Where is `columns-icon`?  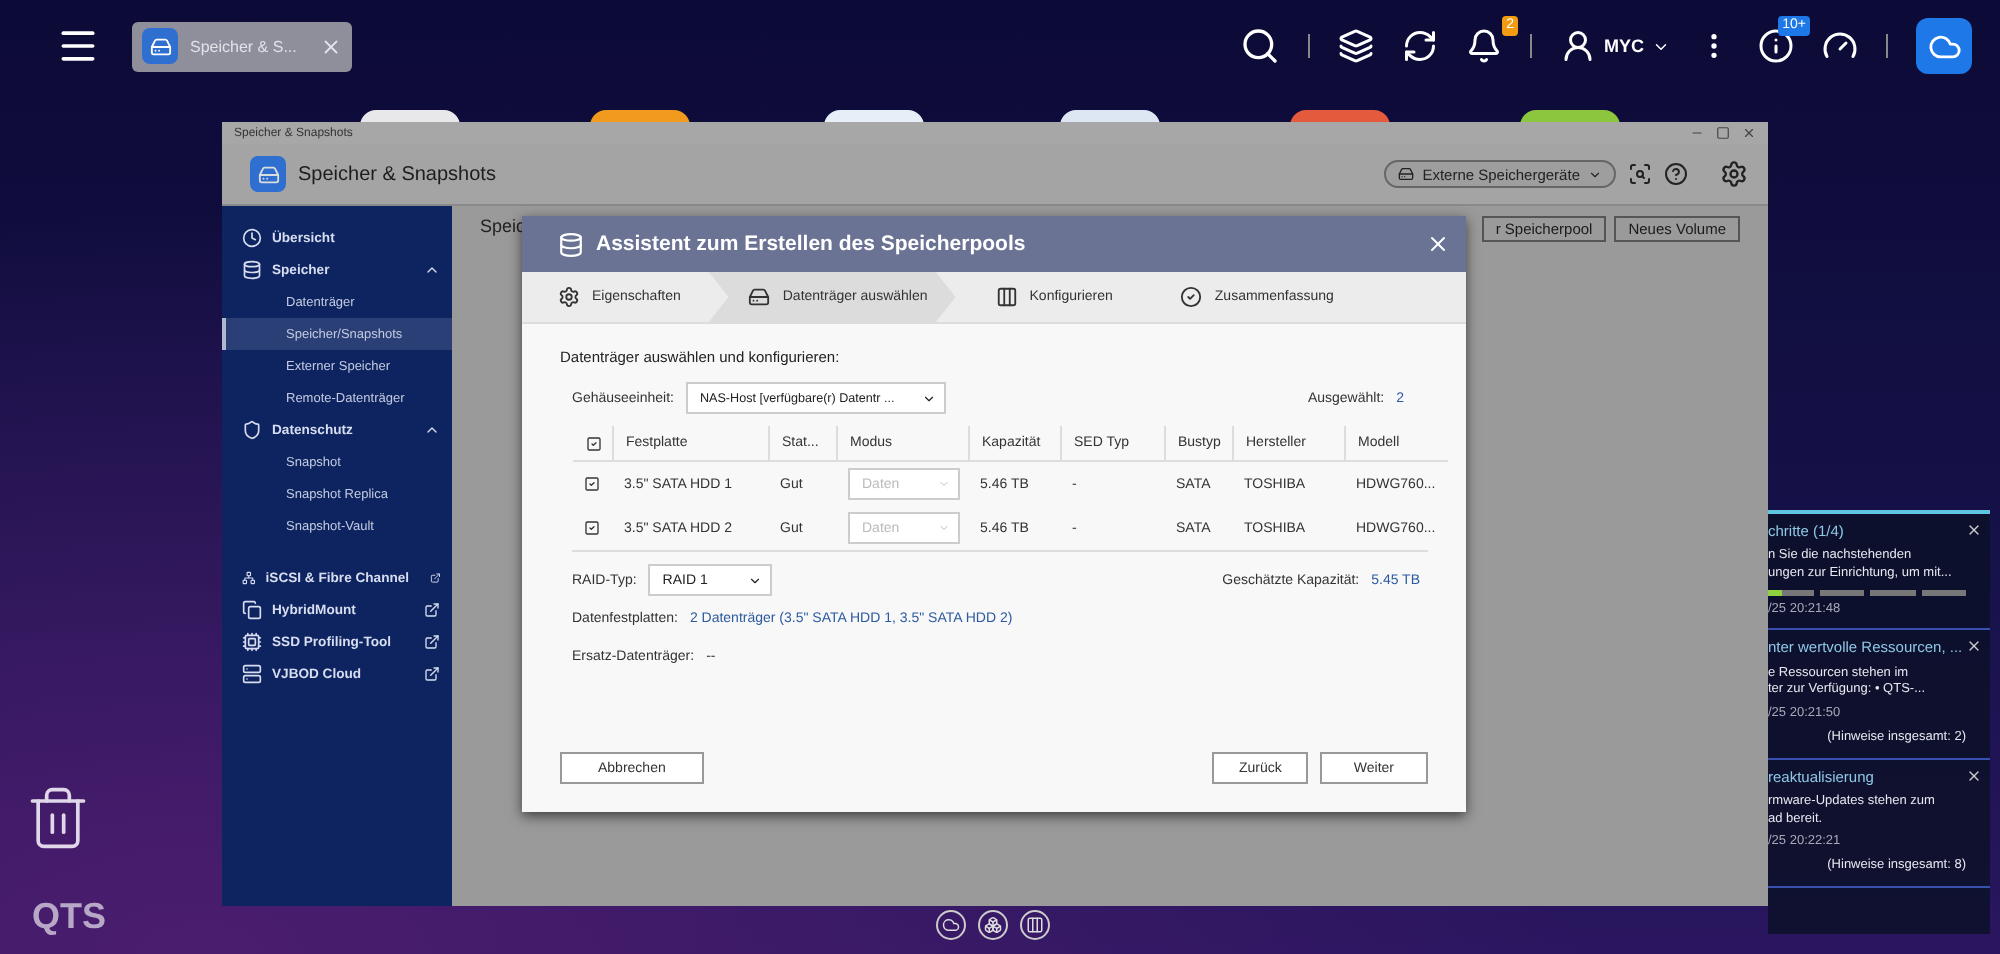
columns-icon is located at coordinates (1035, 925).